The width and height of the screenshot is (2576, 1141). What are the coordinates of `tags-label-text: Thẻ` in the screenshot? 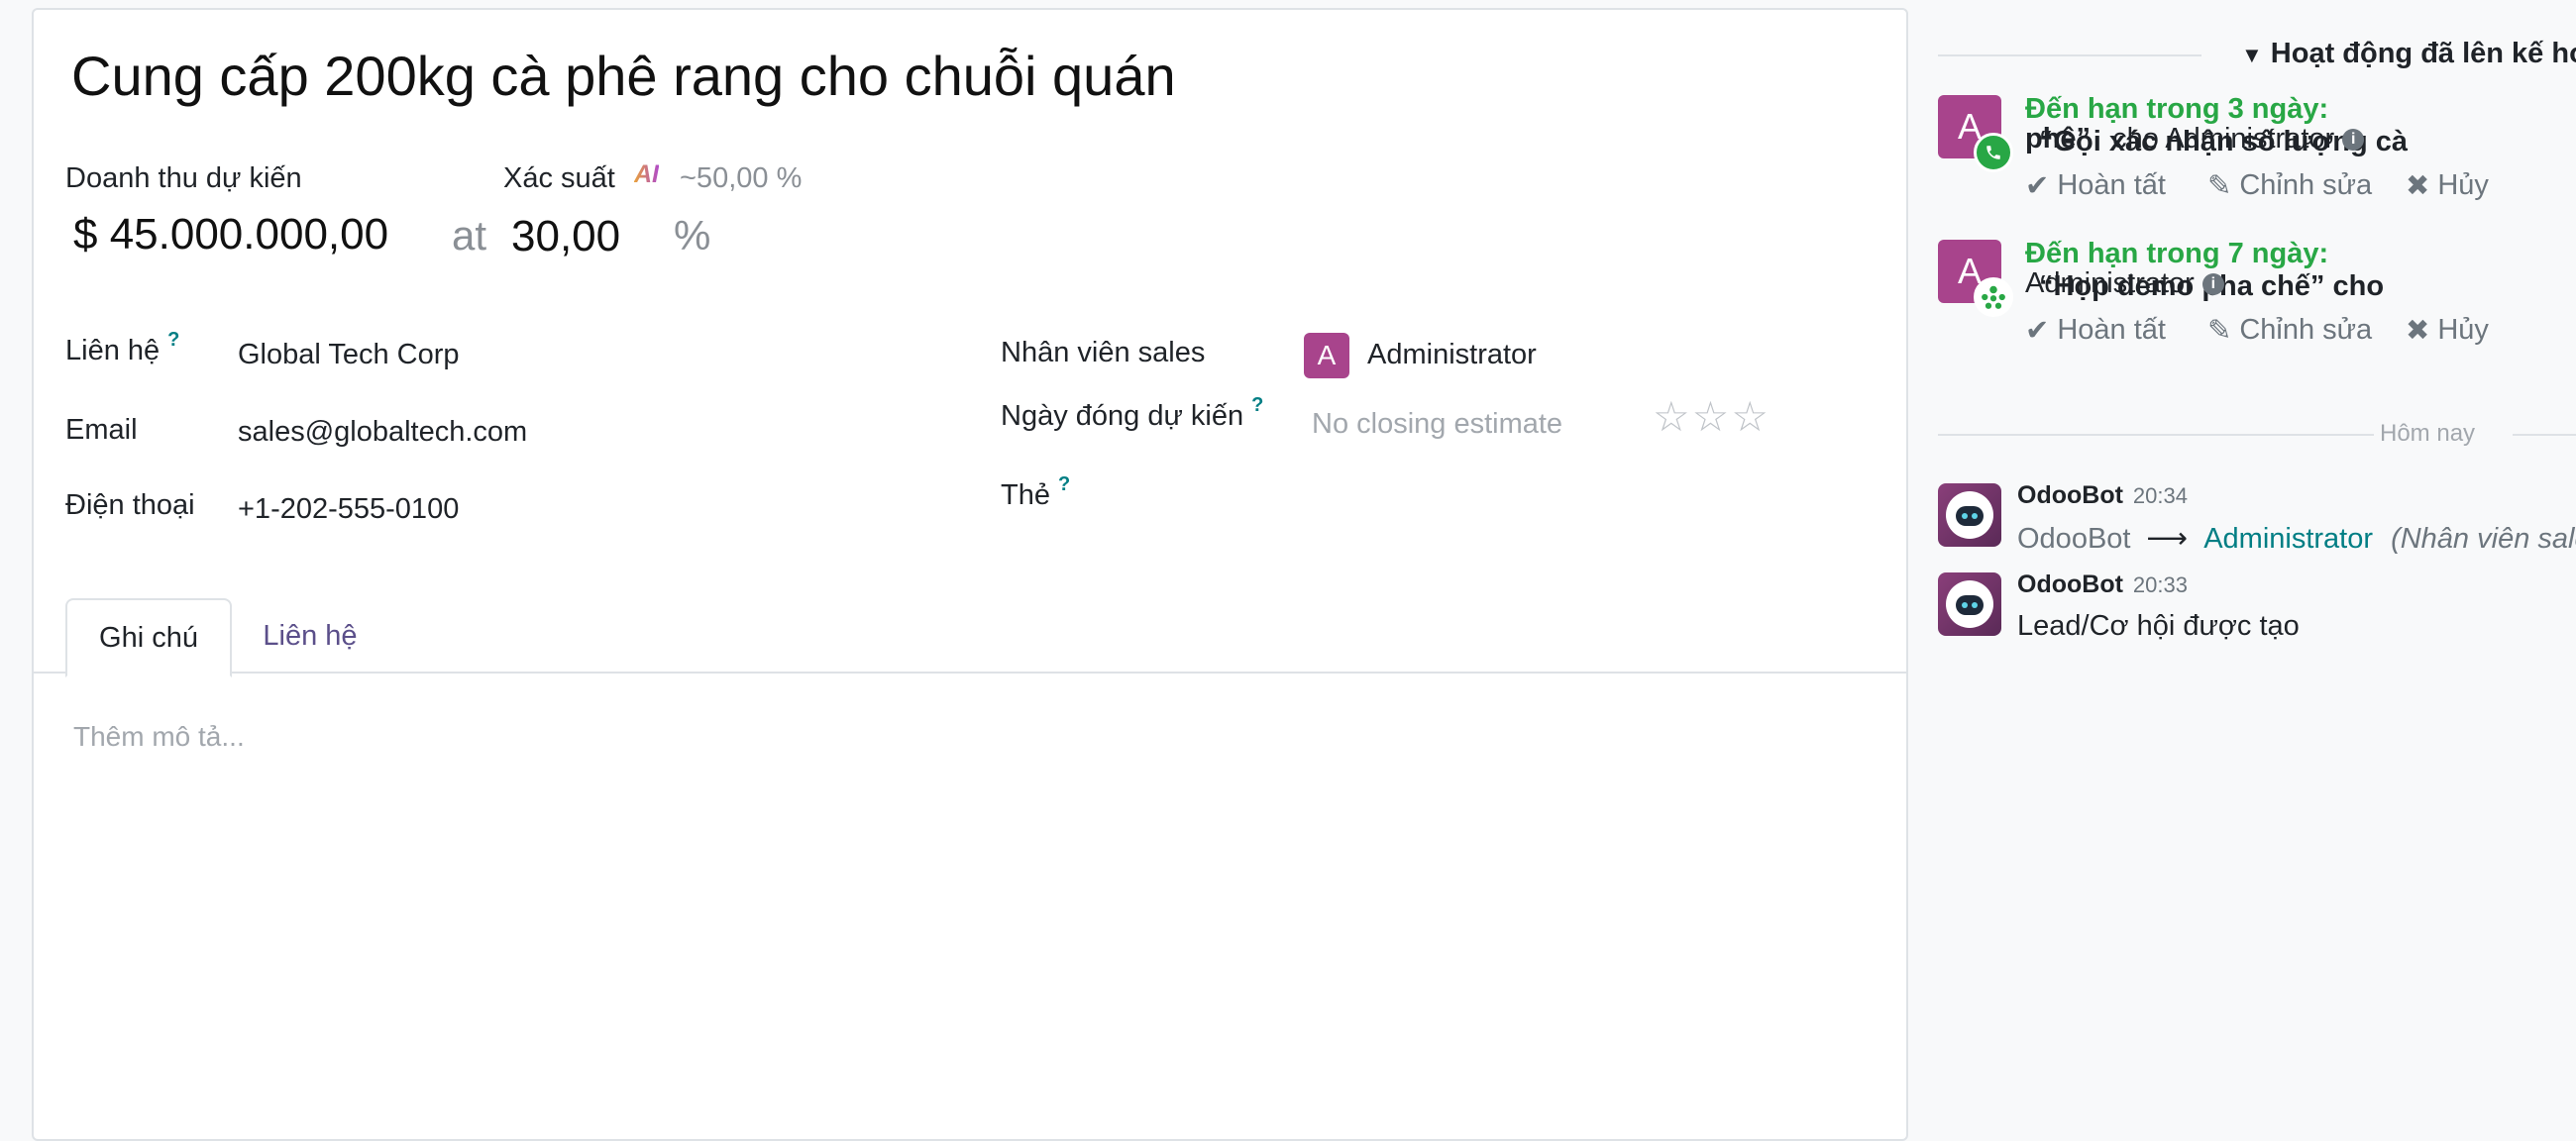 It's located at (1025, 495).